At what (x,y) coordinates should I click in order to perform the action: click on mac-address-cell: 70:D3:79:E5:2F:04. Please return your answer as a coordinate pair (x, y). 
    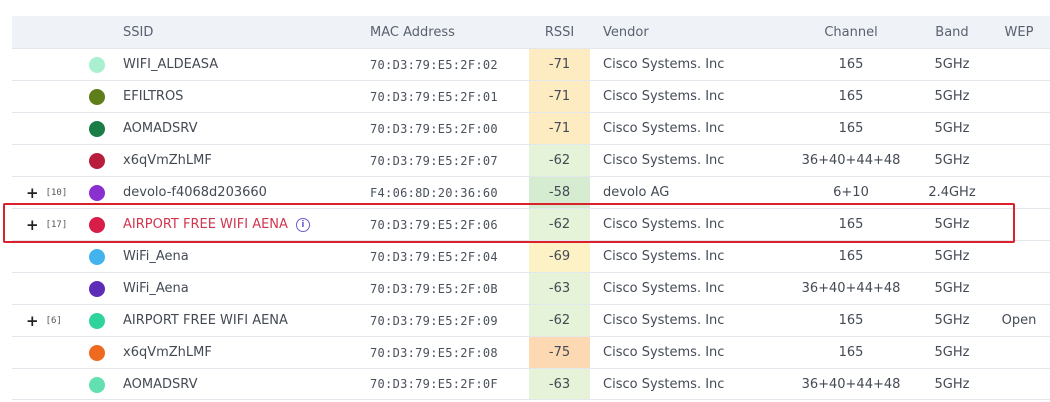
    Looking at the image, I should click on (434, 256).